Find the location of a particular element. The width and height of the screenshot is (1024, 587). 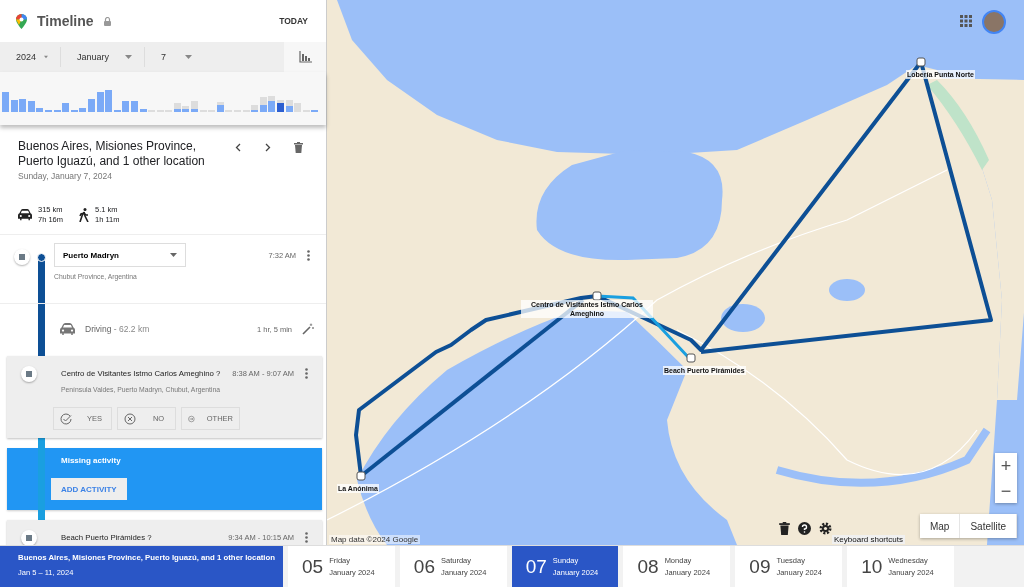

chart-toggle-button is located at coordinates (305, 57).